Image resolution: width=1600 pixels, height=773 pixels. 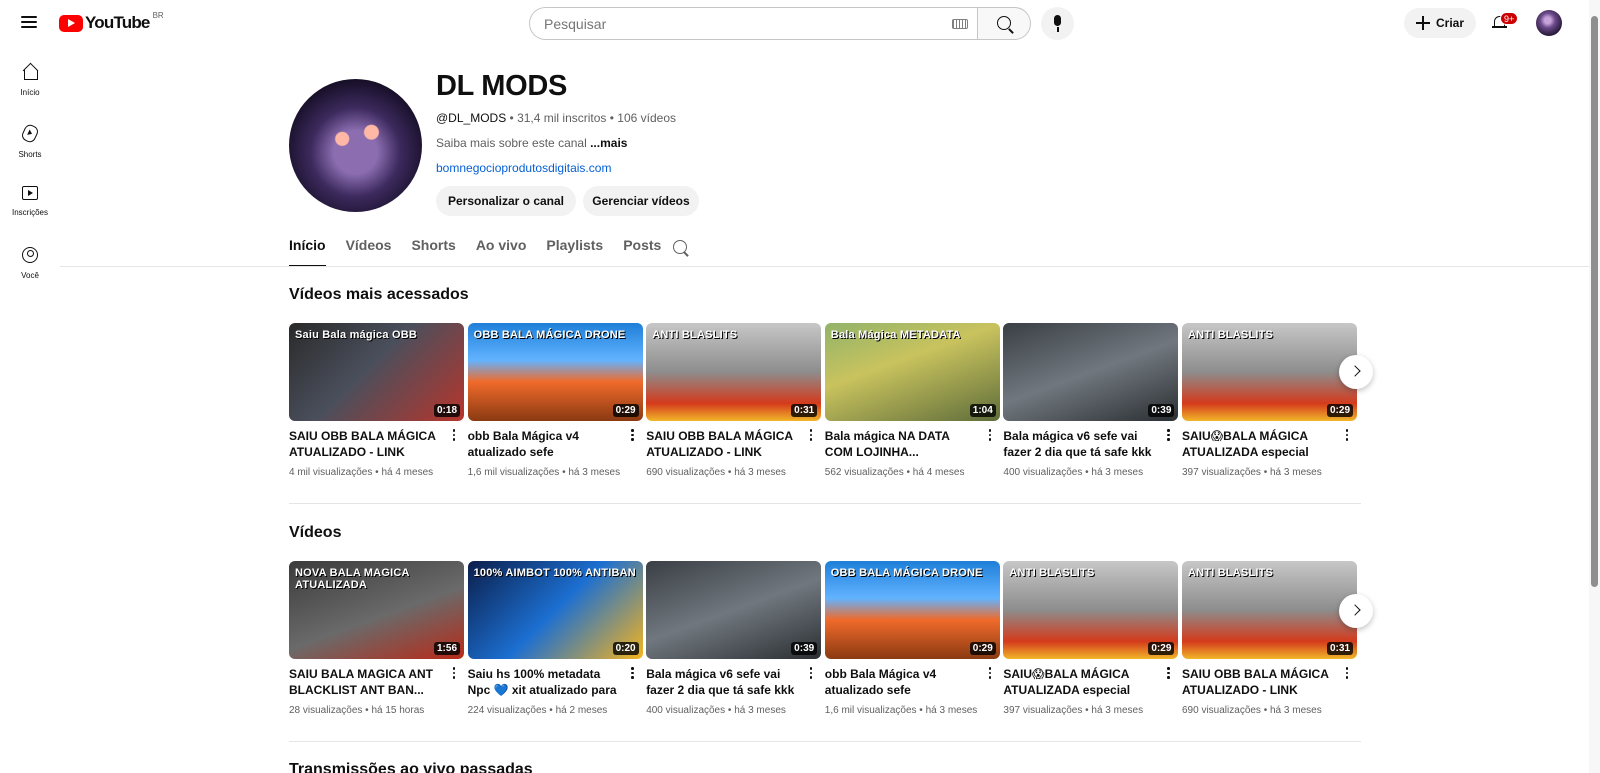 What do you see at coordinates (686, 710) in the screenshot?
I see `video-views: 400 visualizações` at bounding box center [686, 710].